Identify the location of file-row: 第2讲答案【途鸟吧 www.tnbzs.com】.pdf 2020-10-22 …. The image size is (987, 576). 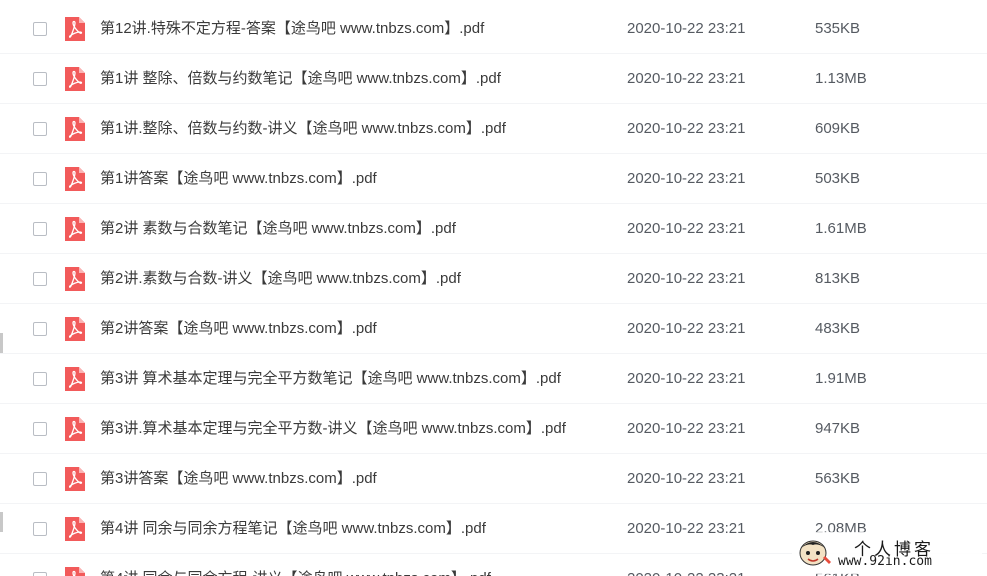
(493, 329).